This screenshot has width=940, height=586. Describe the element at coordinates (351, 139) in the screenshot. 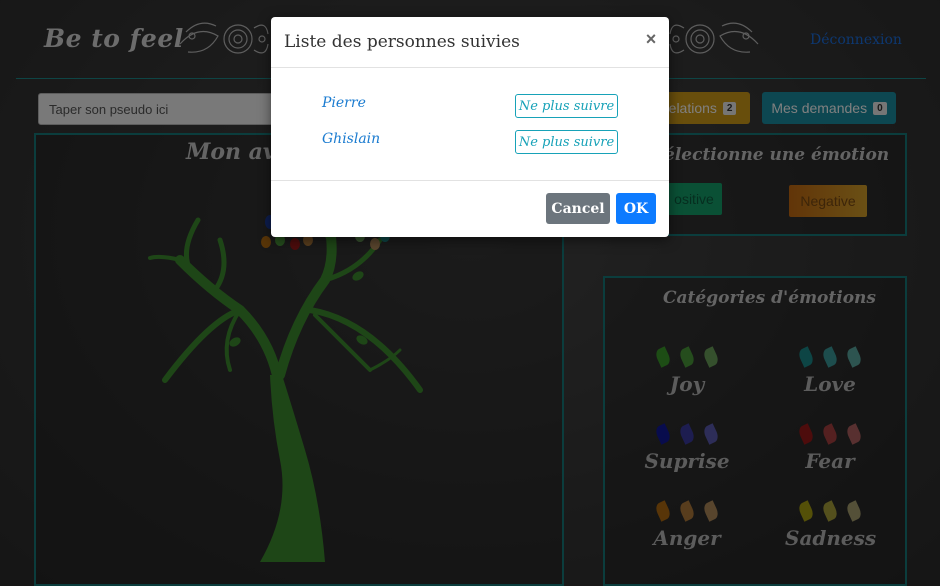

I see `followed-person-name: Ghislain` at that location.